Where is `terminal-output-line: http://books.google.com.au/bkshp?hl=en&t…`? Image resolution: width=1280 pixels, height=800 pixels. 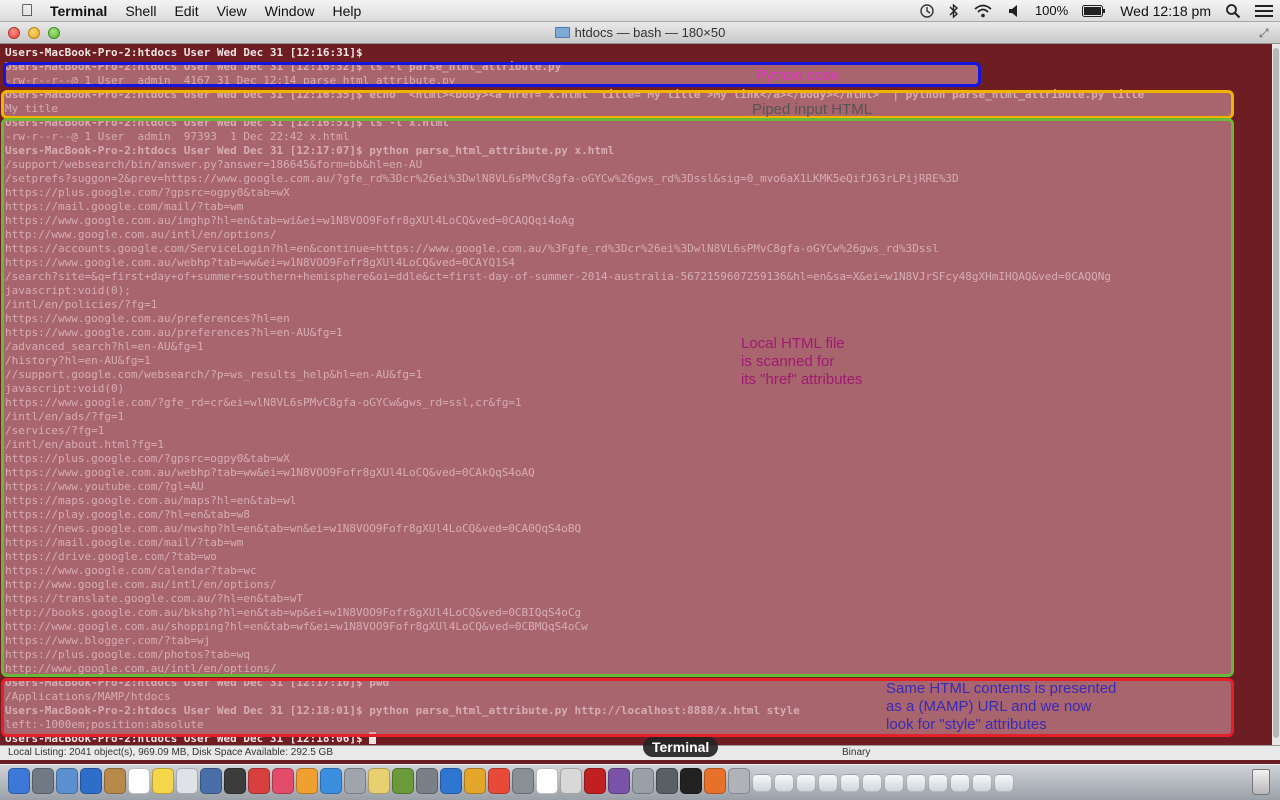
terminal-output-line: http://books.google.com.au/bkshp?hl=en&t… is located at coordinates (293, 612).